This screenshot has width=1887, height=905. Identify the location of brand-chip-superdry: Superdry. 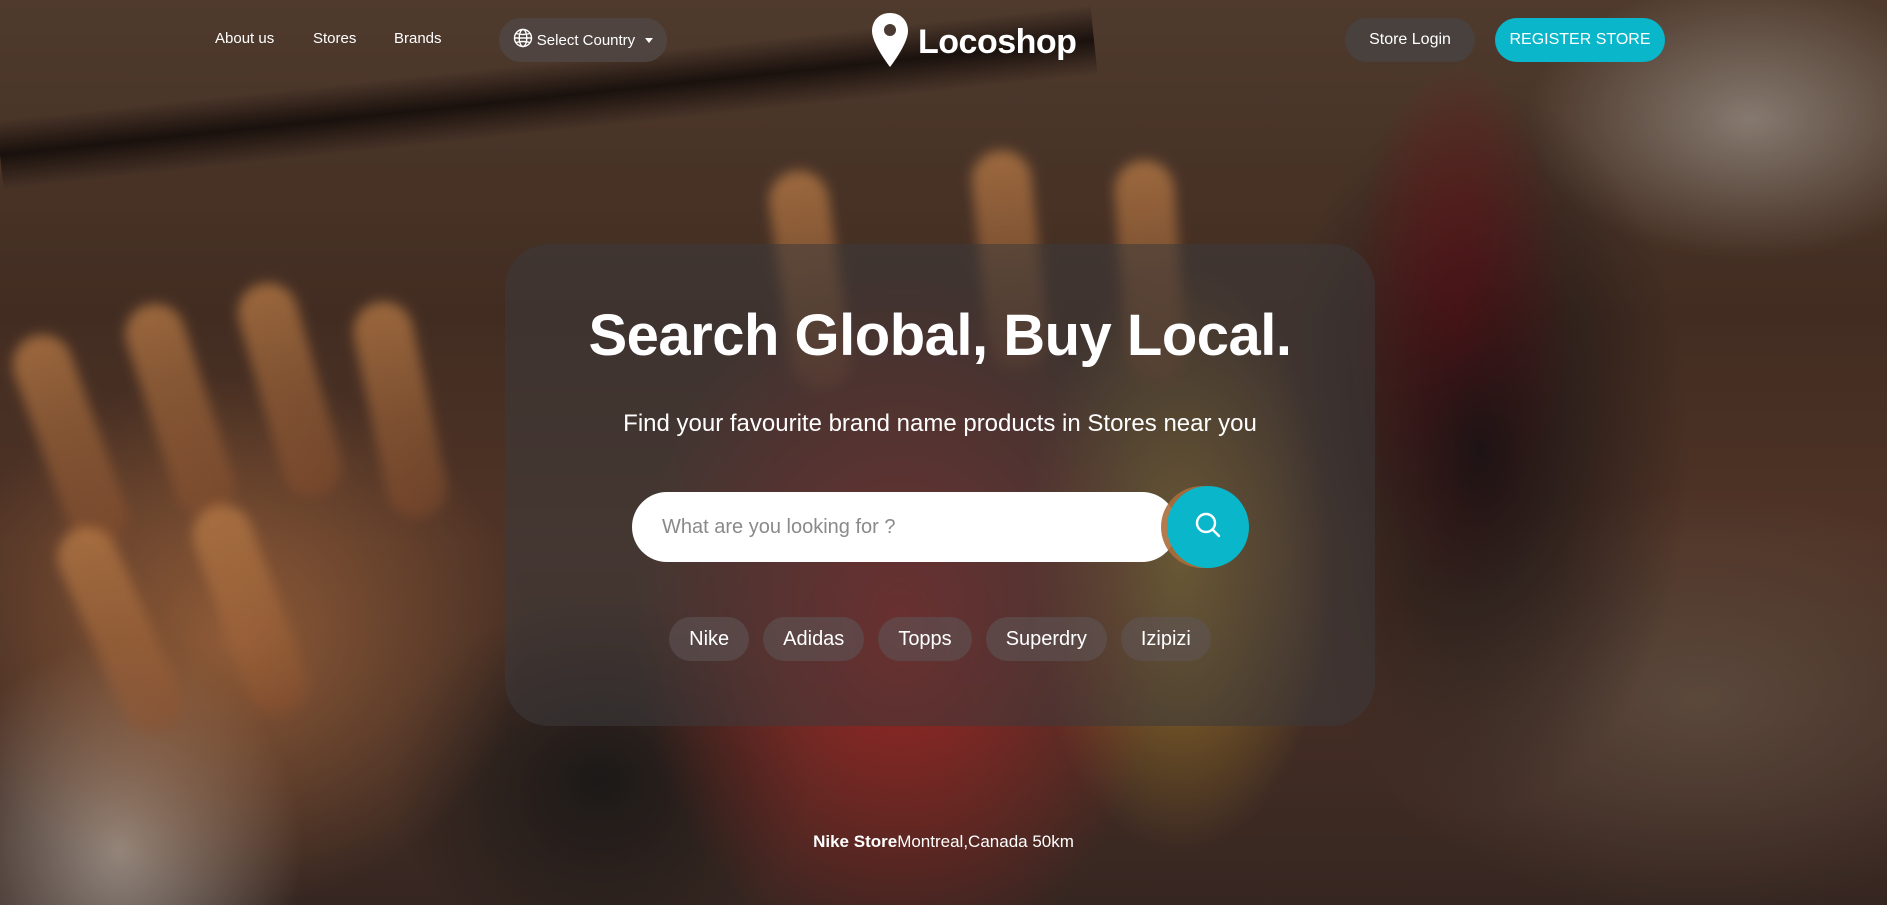
(1046, 639).